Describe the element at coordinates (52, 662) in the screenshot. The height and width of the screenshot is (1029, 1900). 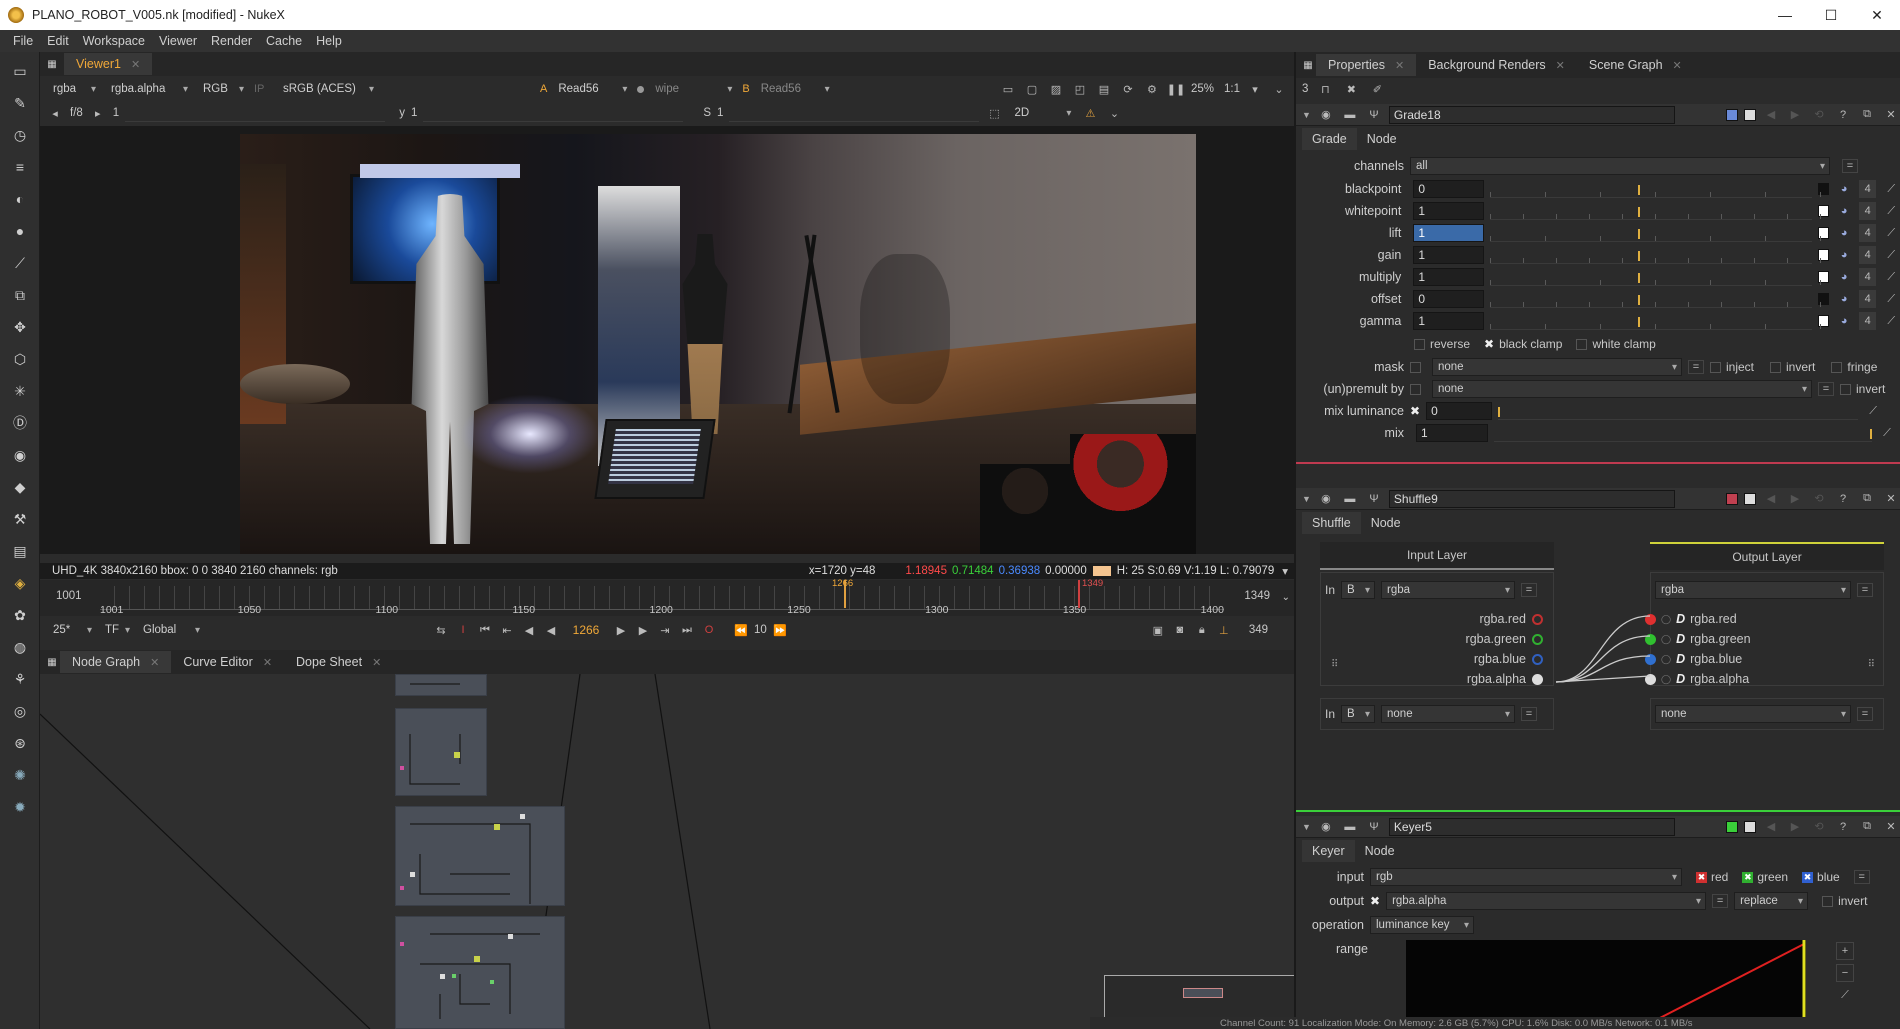
I see `pane-menu-icon: ▦` at that location.